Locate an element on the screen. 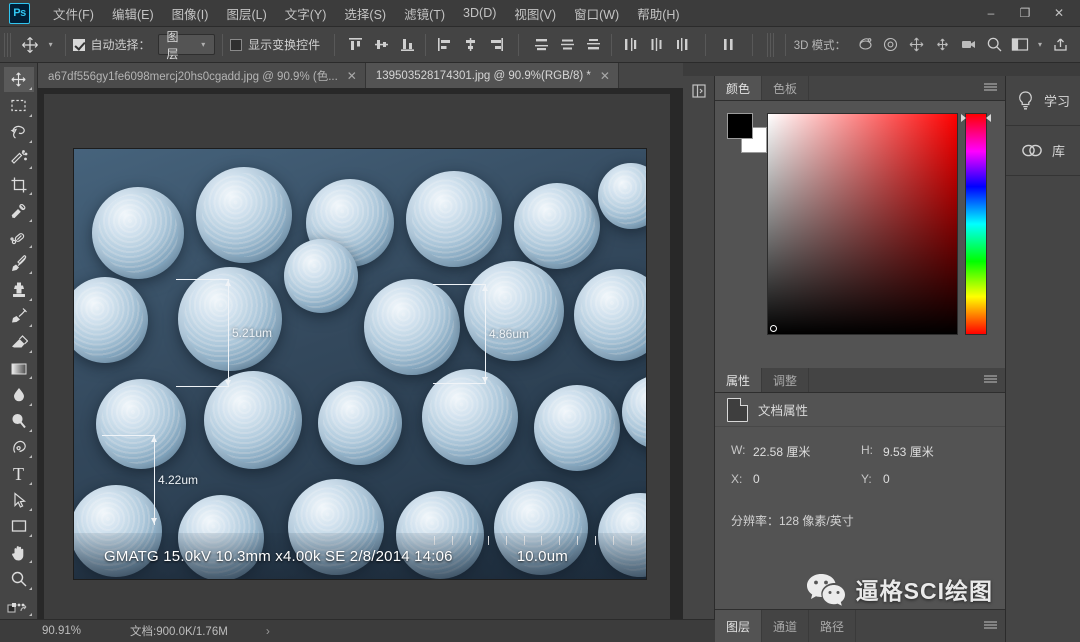  tab-color: 颜色 is located at coordinates (739, 88).